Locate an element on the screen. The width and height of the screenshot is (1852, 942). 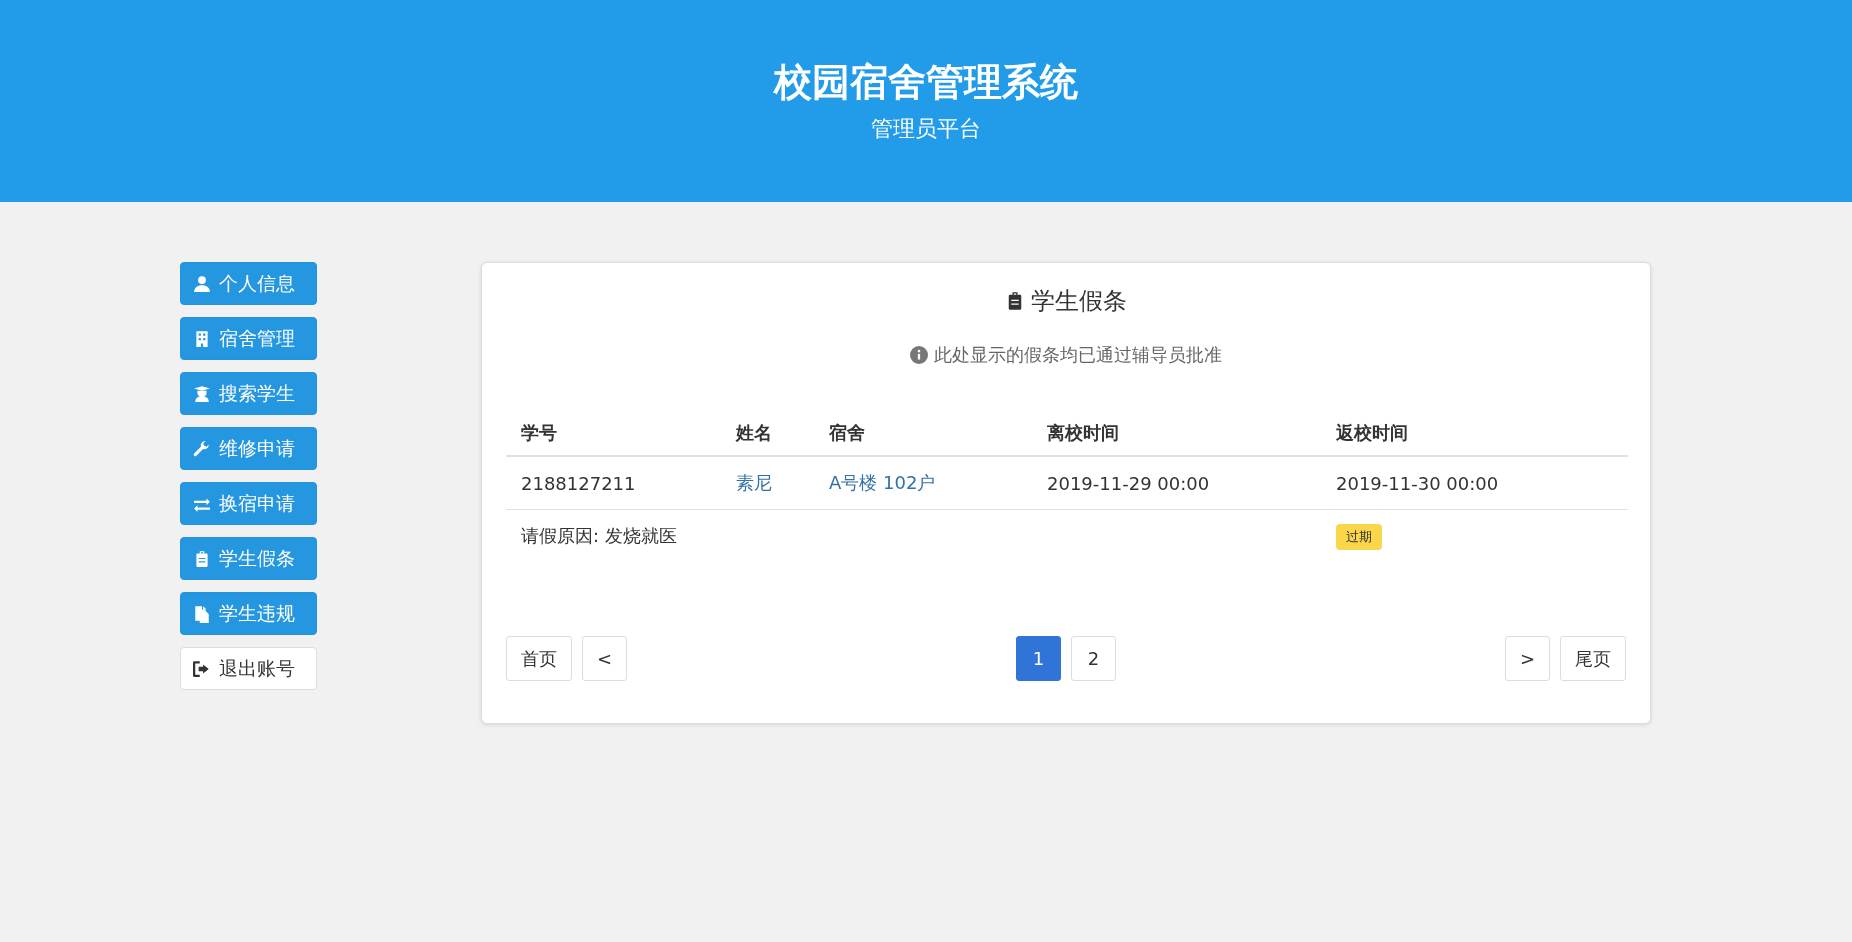
name-link: 素尼 is located at coordinates (754, 482).